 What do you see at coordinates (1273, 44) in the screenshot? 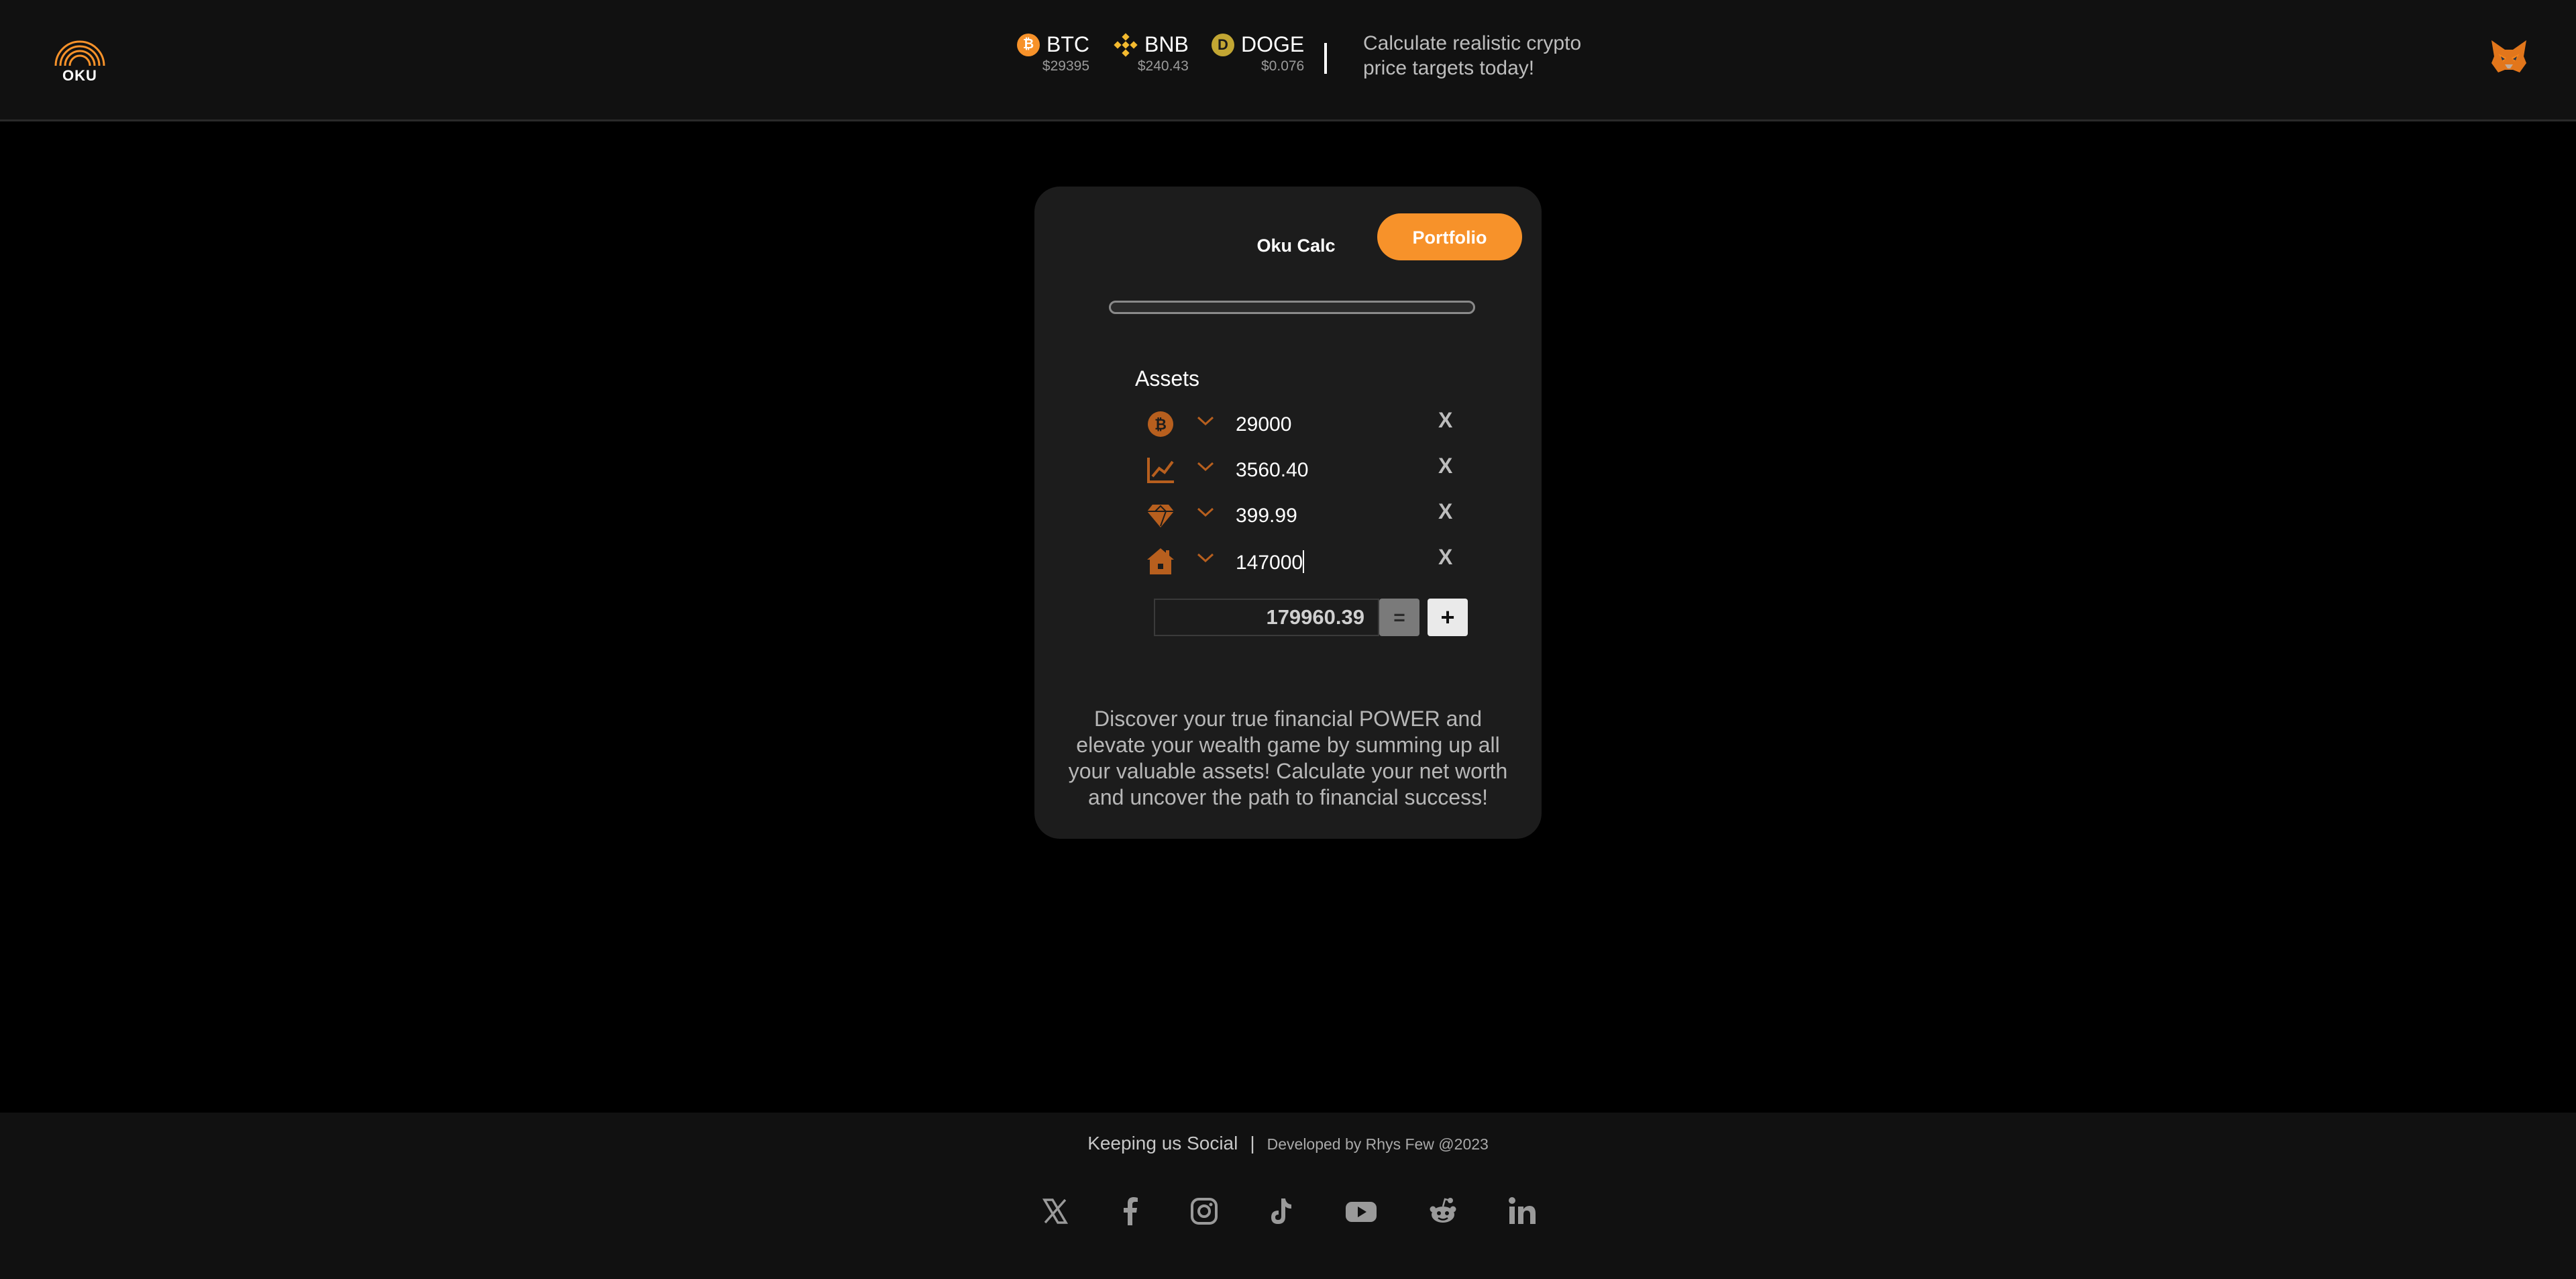
I see `ticker-symbol: DOGE` at bounding box center [1273, 44].